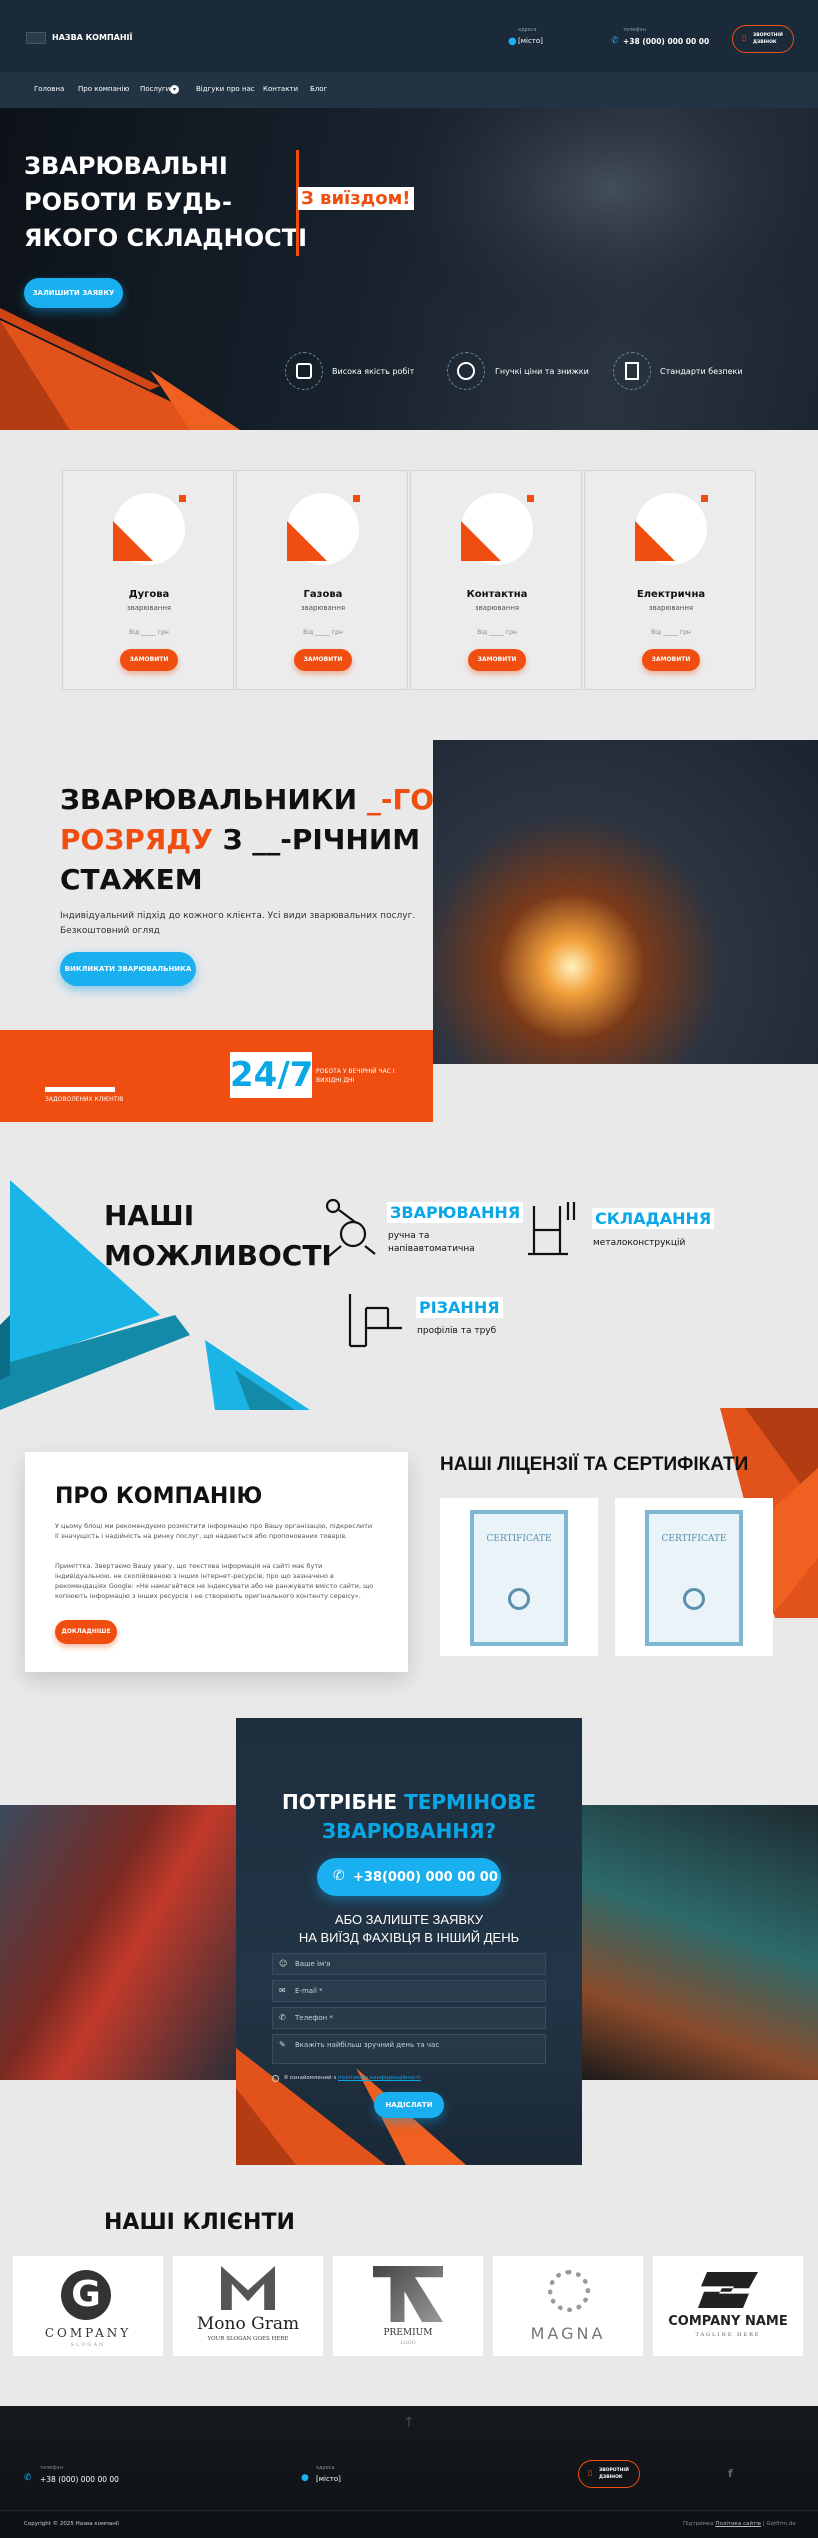 This screenshot has height=2538, width=818. Describe the element at coordinates (542, 371) in the screenshot. I see `feature-prices: Гнучкі ціни та знижки` at that location.